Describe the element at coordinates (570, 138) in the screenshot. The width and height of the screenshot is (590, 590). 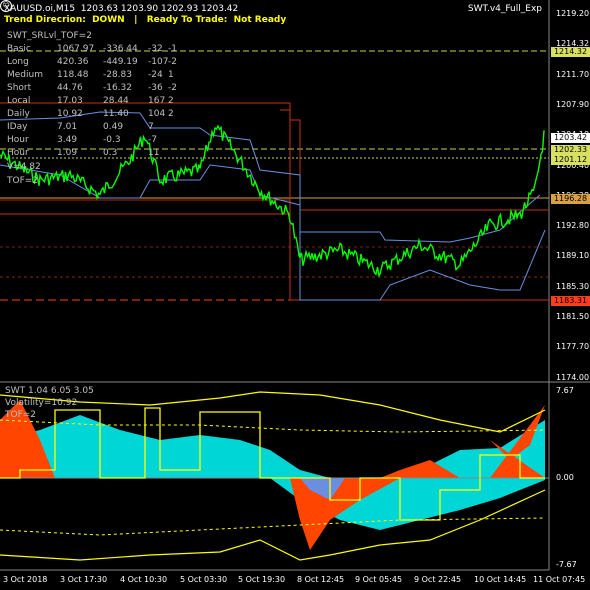
I see `price-level-box: 1203.42` at that location.